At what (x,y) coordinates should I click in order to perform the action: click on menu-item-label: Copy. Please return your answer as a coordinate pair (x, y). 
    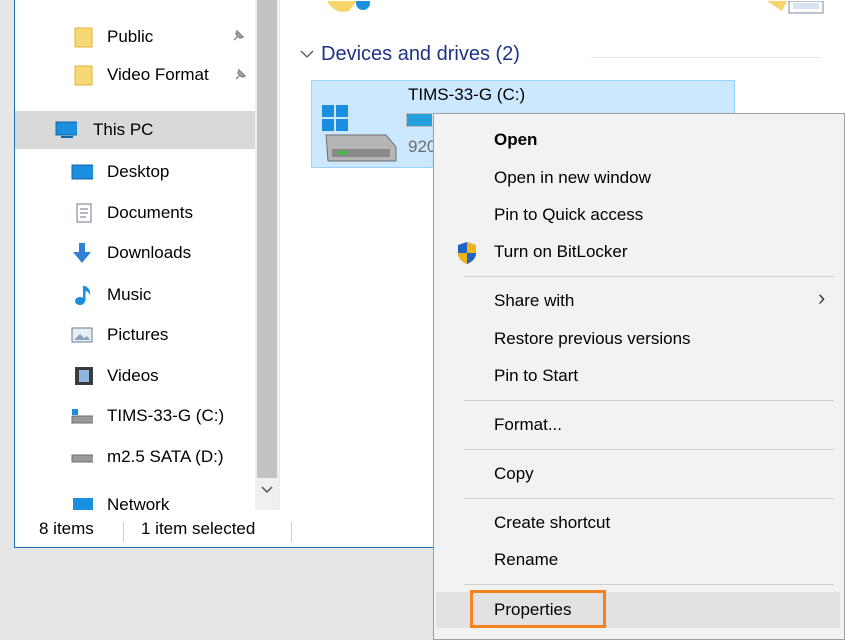
    Looking at the image, I should click on (514, 473).